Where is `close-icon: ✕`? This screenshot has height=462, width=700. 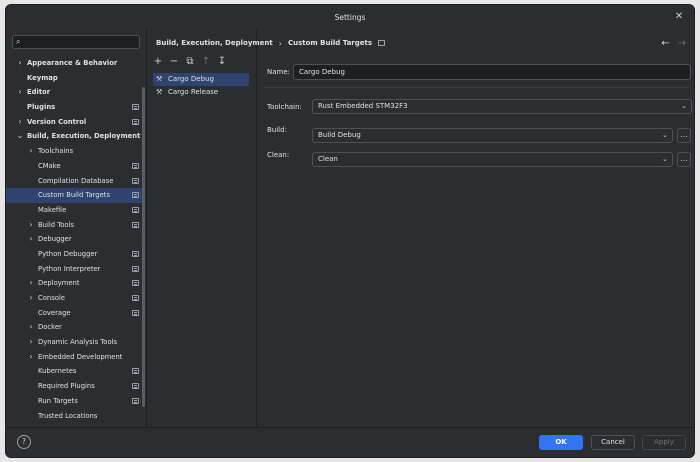 close-icon: ✕ is located at coordinates (679, 17).